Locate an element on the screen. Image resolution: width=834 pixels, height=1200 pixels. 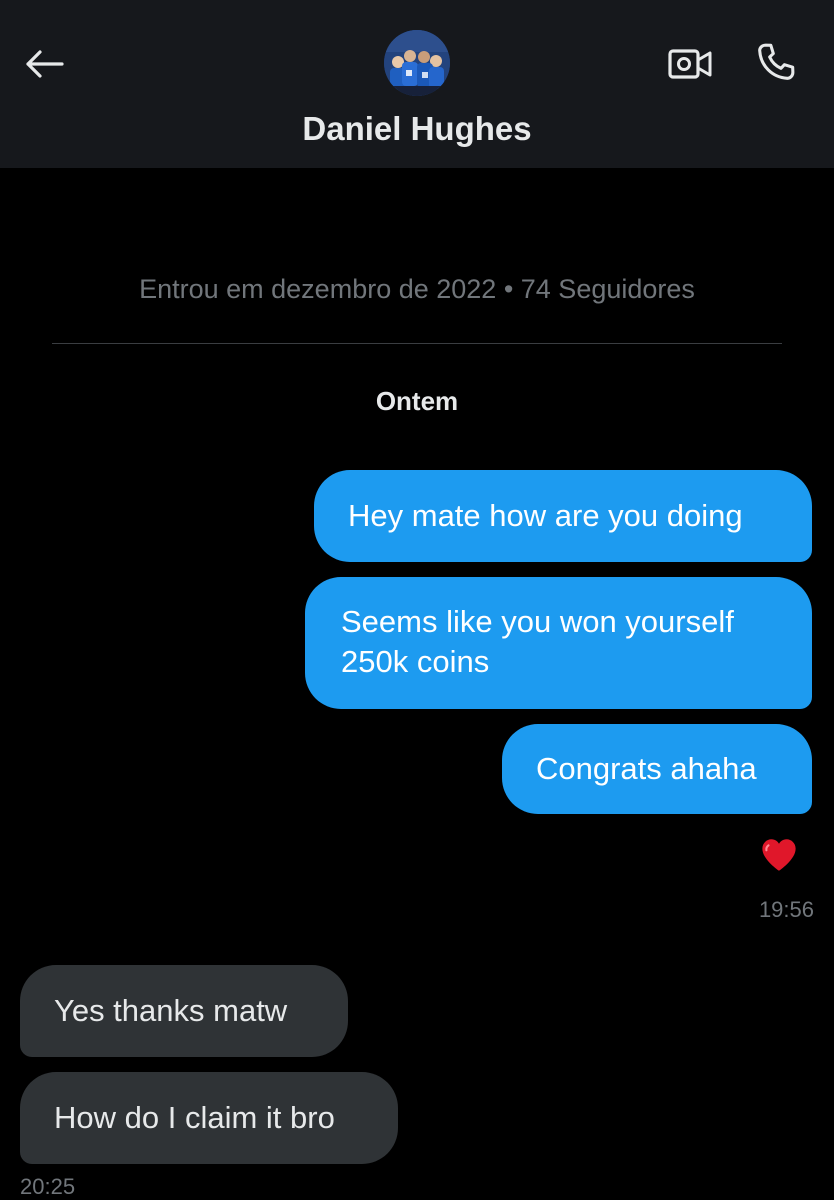
video-camera-icon is located at coordinates (690, 64).